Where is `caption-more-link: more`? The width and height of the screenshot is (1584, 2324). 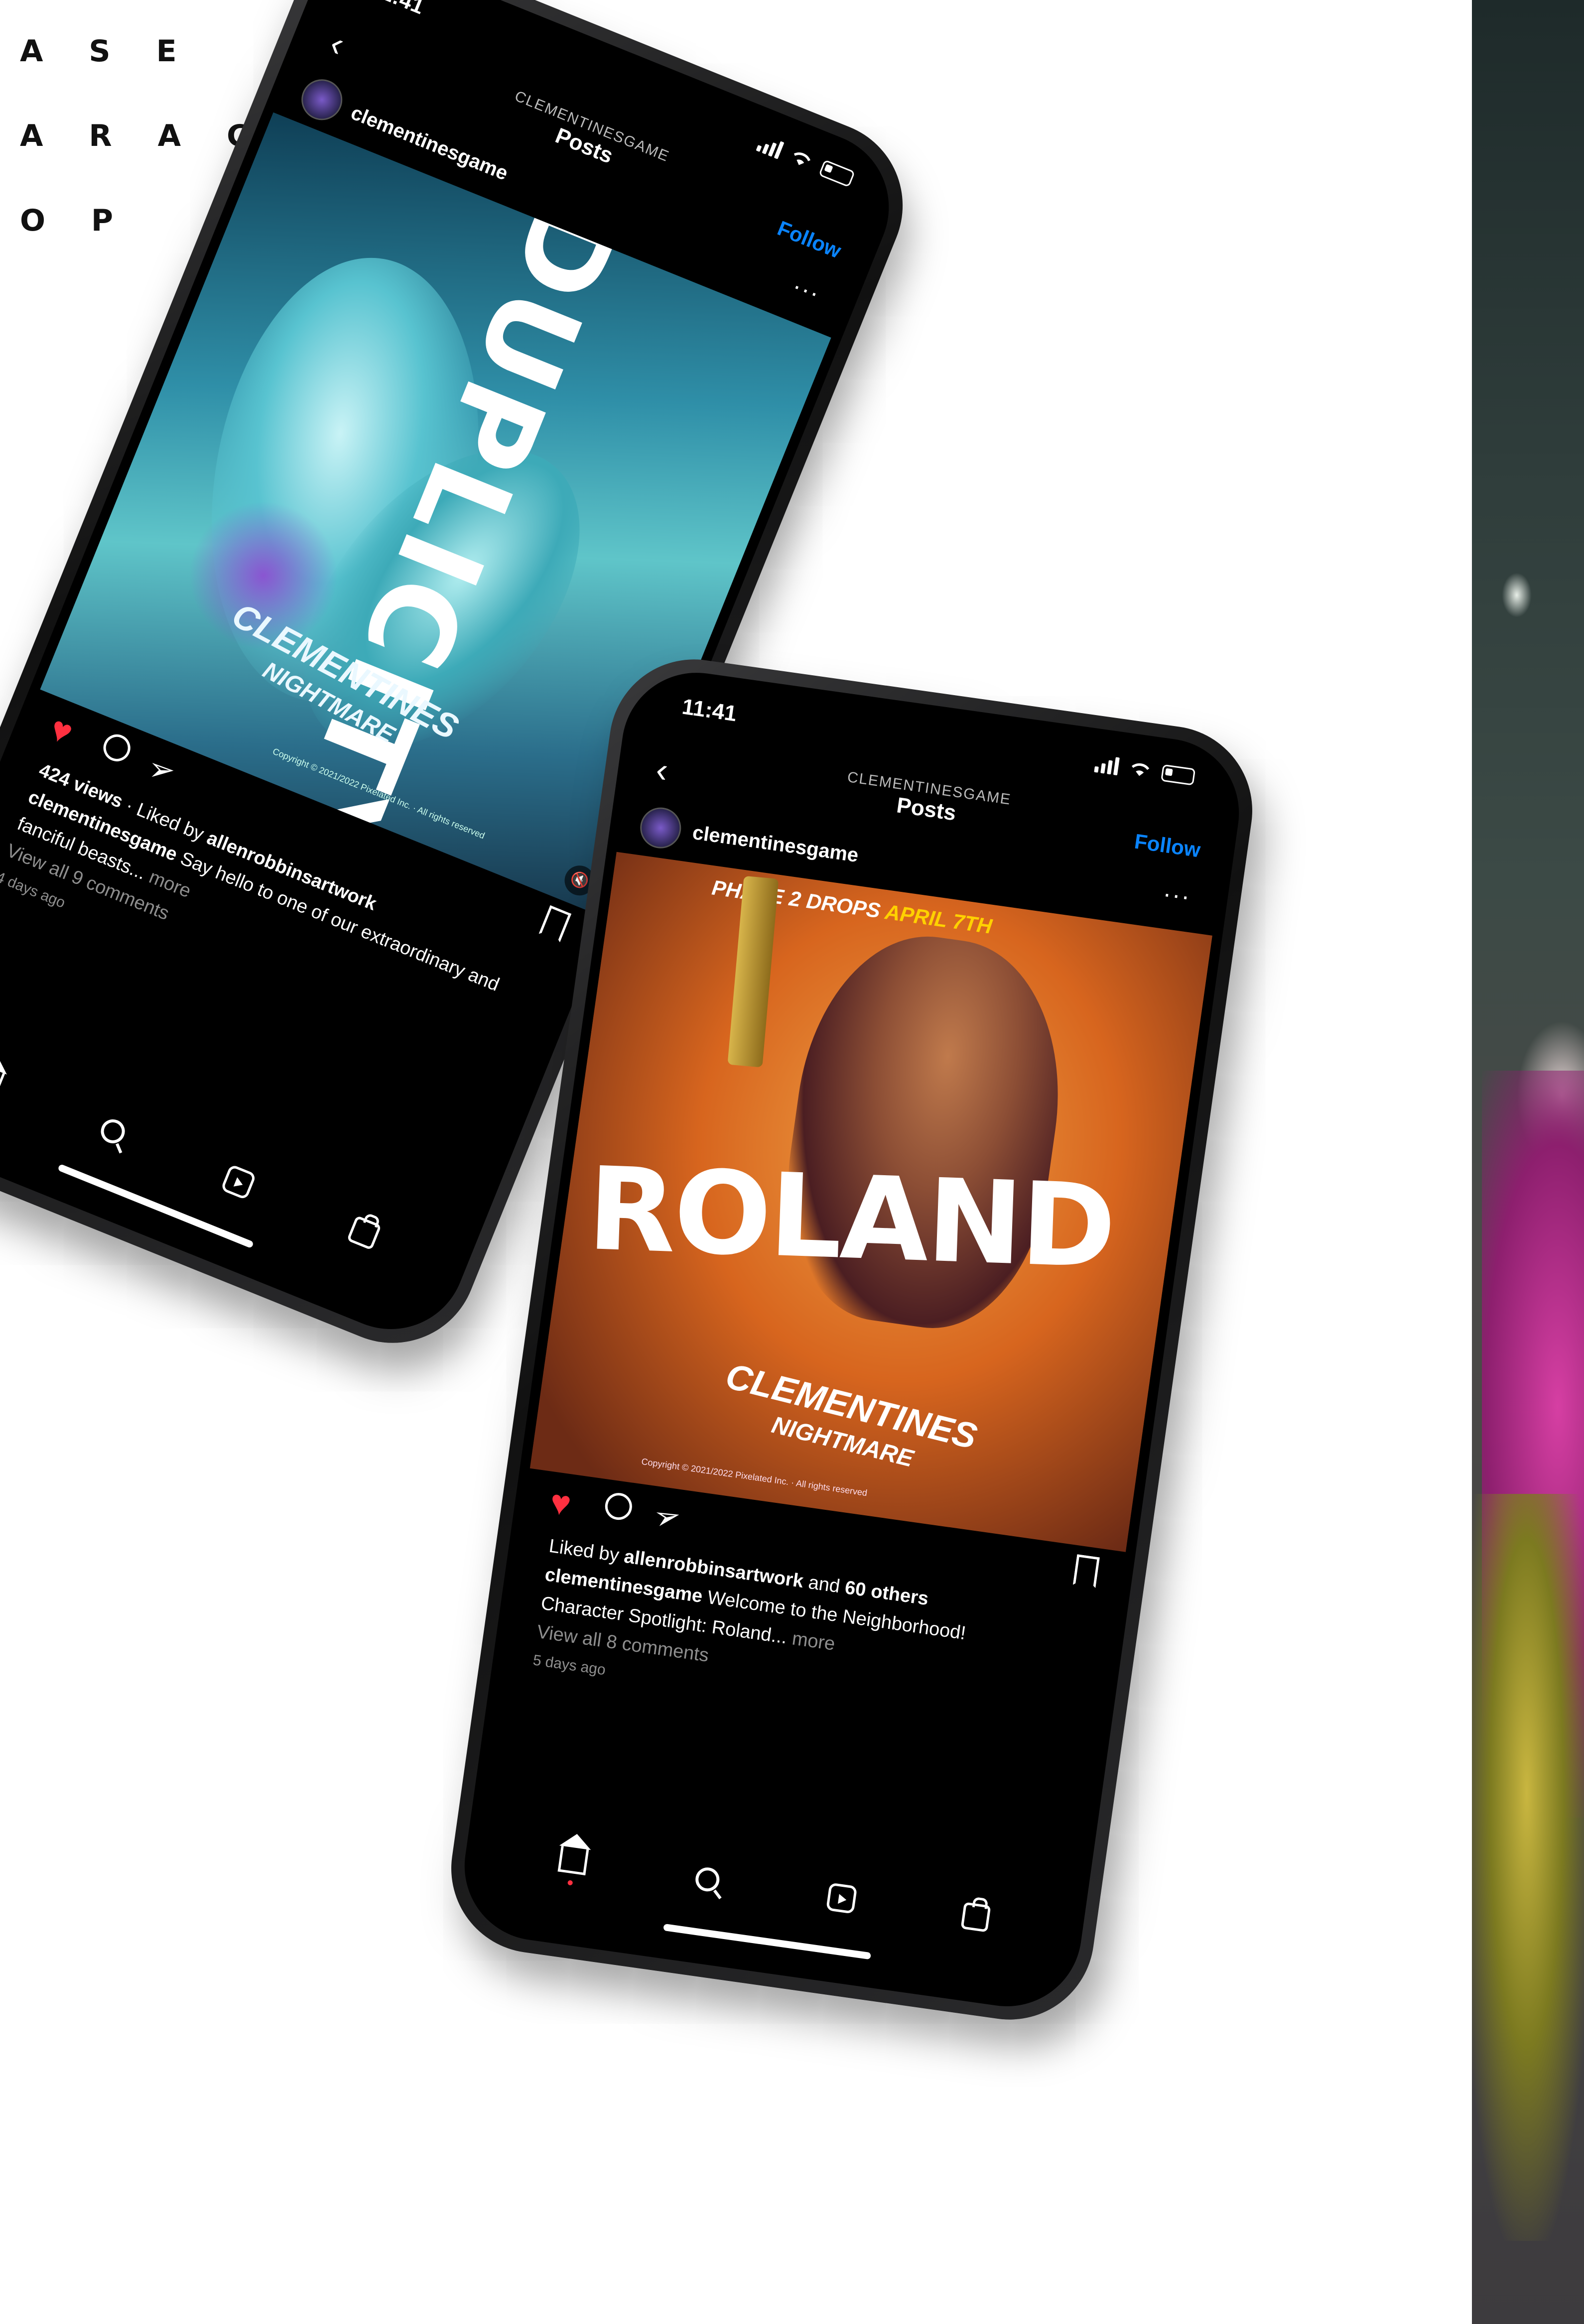 caption-more-link: more is located at coordinates (811, 1641).